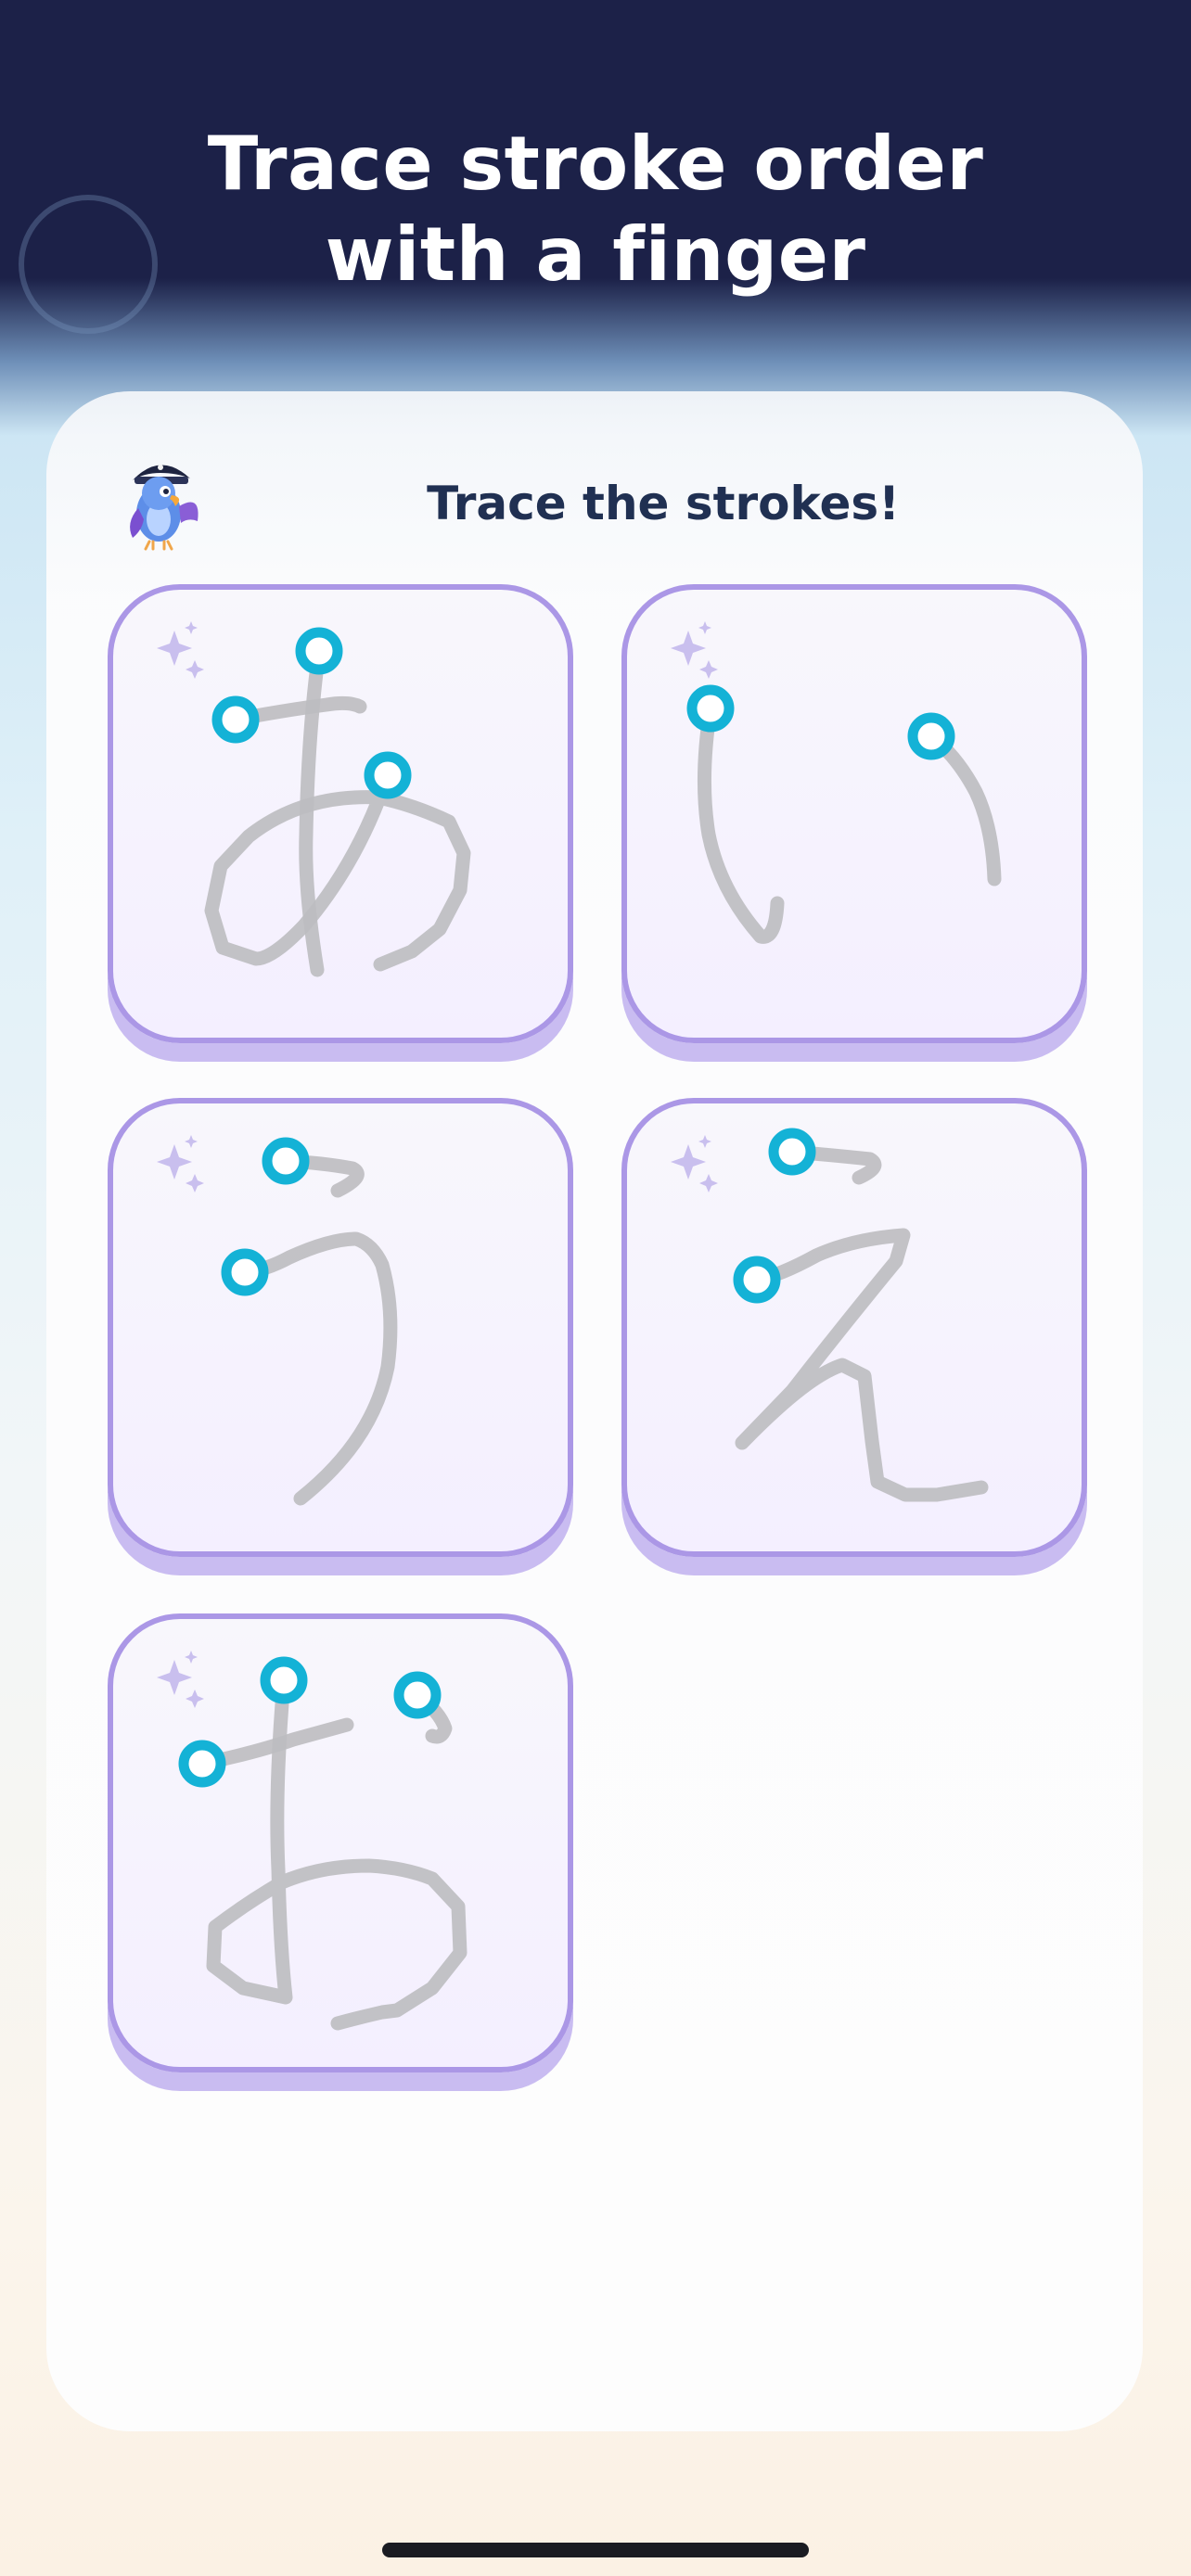 This screenshot has width=1191, height=2576. Describe the element at coordinates (314, 799) in the screenshot. I see `stroke-guide-a` at that location.